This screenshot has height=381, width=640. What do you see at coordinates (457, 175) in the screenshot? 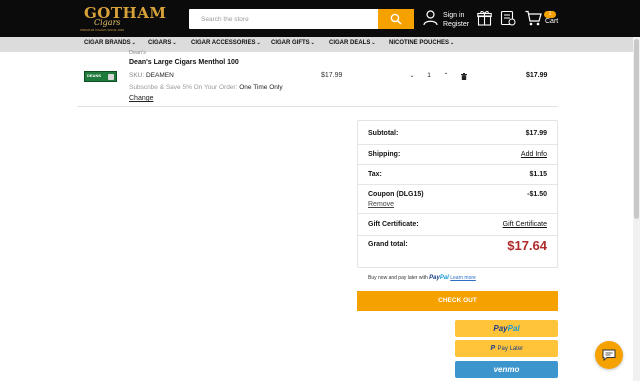
I see `tax-row: Tax: $1.15` at bounding box center [457, 175].